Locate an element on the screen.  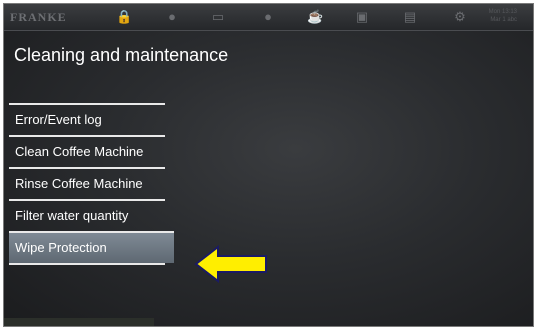
menu-item-error-event-log: Error/Event log is located at coordinates (87, 119).